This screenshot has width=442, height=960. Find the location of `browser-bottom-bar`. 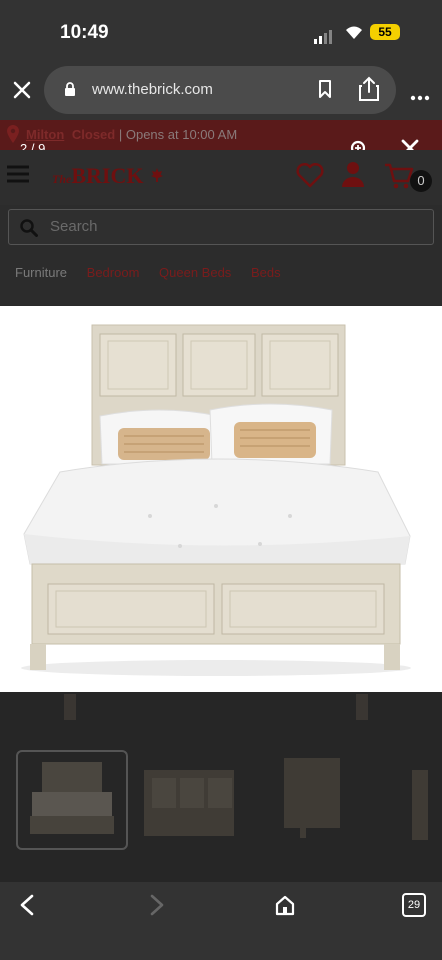

browser-bottom-bar is located at coordinates (221, 921).